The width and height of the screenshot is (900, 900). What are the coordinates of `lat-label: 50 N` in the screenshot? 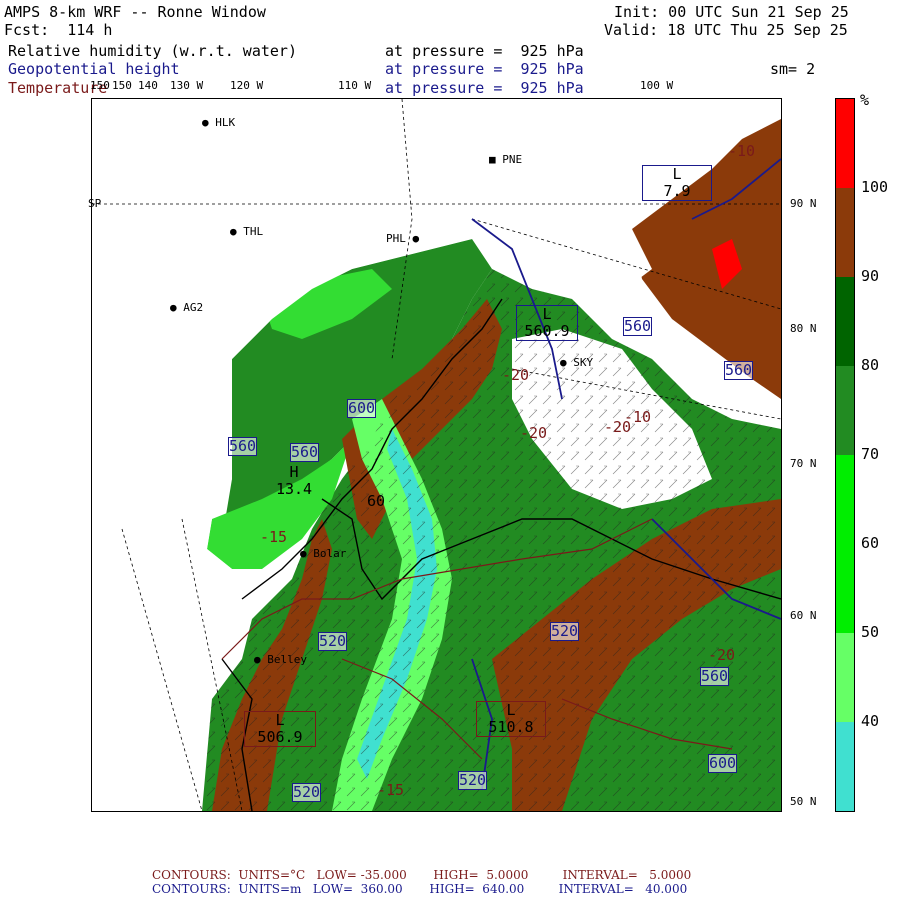 It's located at (803, 801).